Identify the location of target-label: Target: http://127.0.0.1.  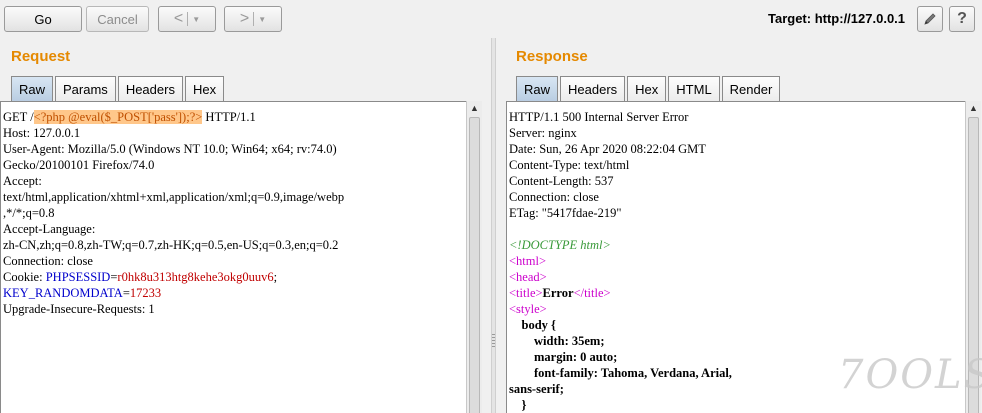
(837, 18).